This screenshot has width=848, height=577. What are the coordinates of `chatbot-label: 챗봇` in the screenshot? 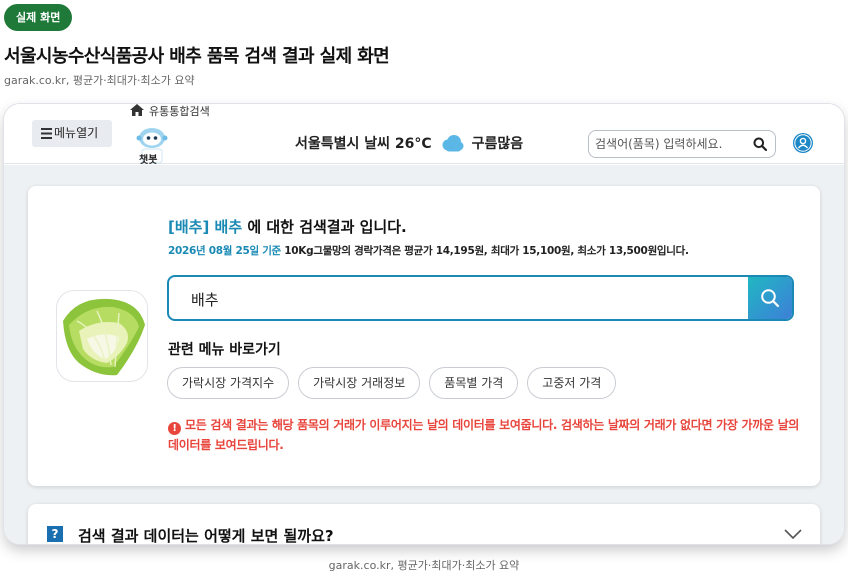 It's located at (148, 158).